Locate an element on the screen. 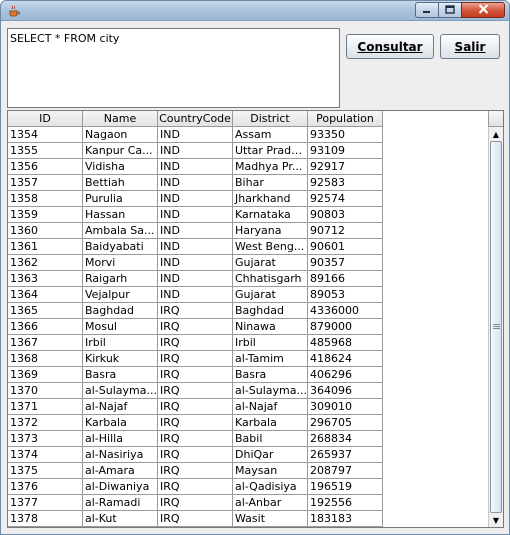 The height and width of the screenshot is (535, 510). table-cell: 183183 is located at coordinates (345, 519).